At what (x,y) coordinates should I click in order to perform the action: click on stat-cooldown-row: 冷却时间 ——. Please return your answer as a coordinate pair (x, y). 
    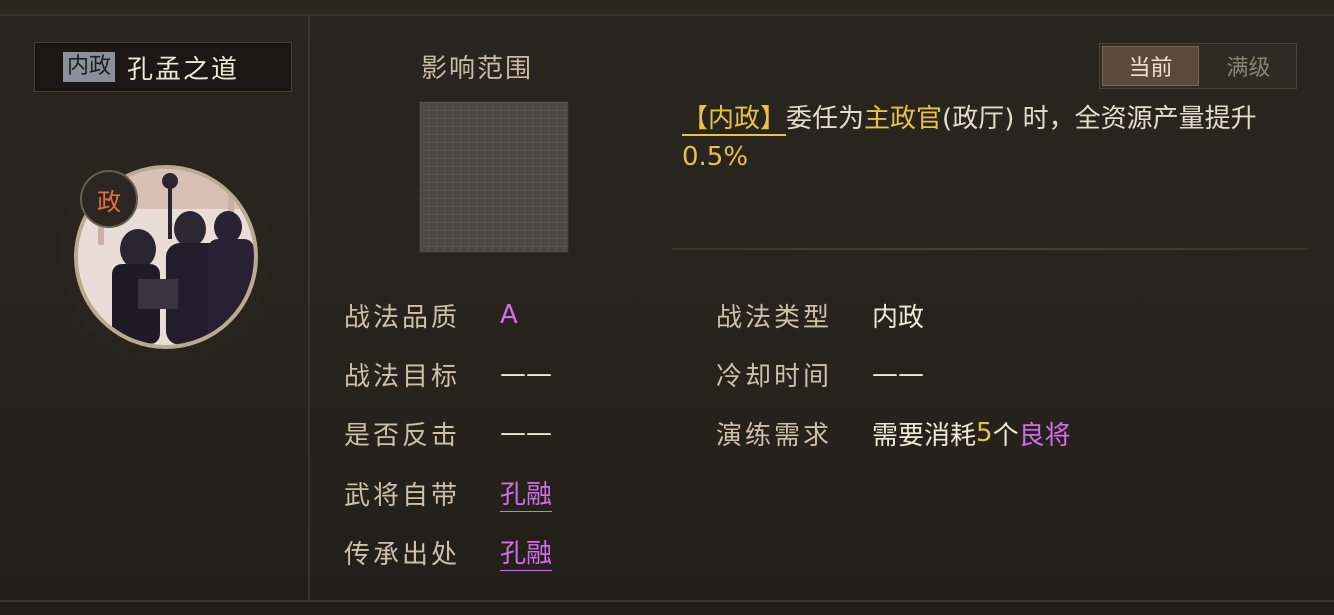
    Looking at the image, I should click on (820, 374).